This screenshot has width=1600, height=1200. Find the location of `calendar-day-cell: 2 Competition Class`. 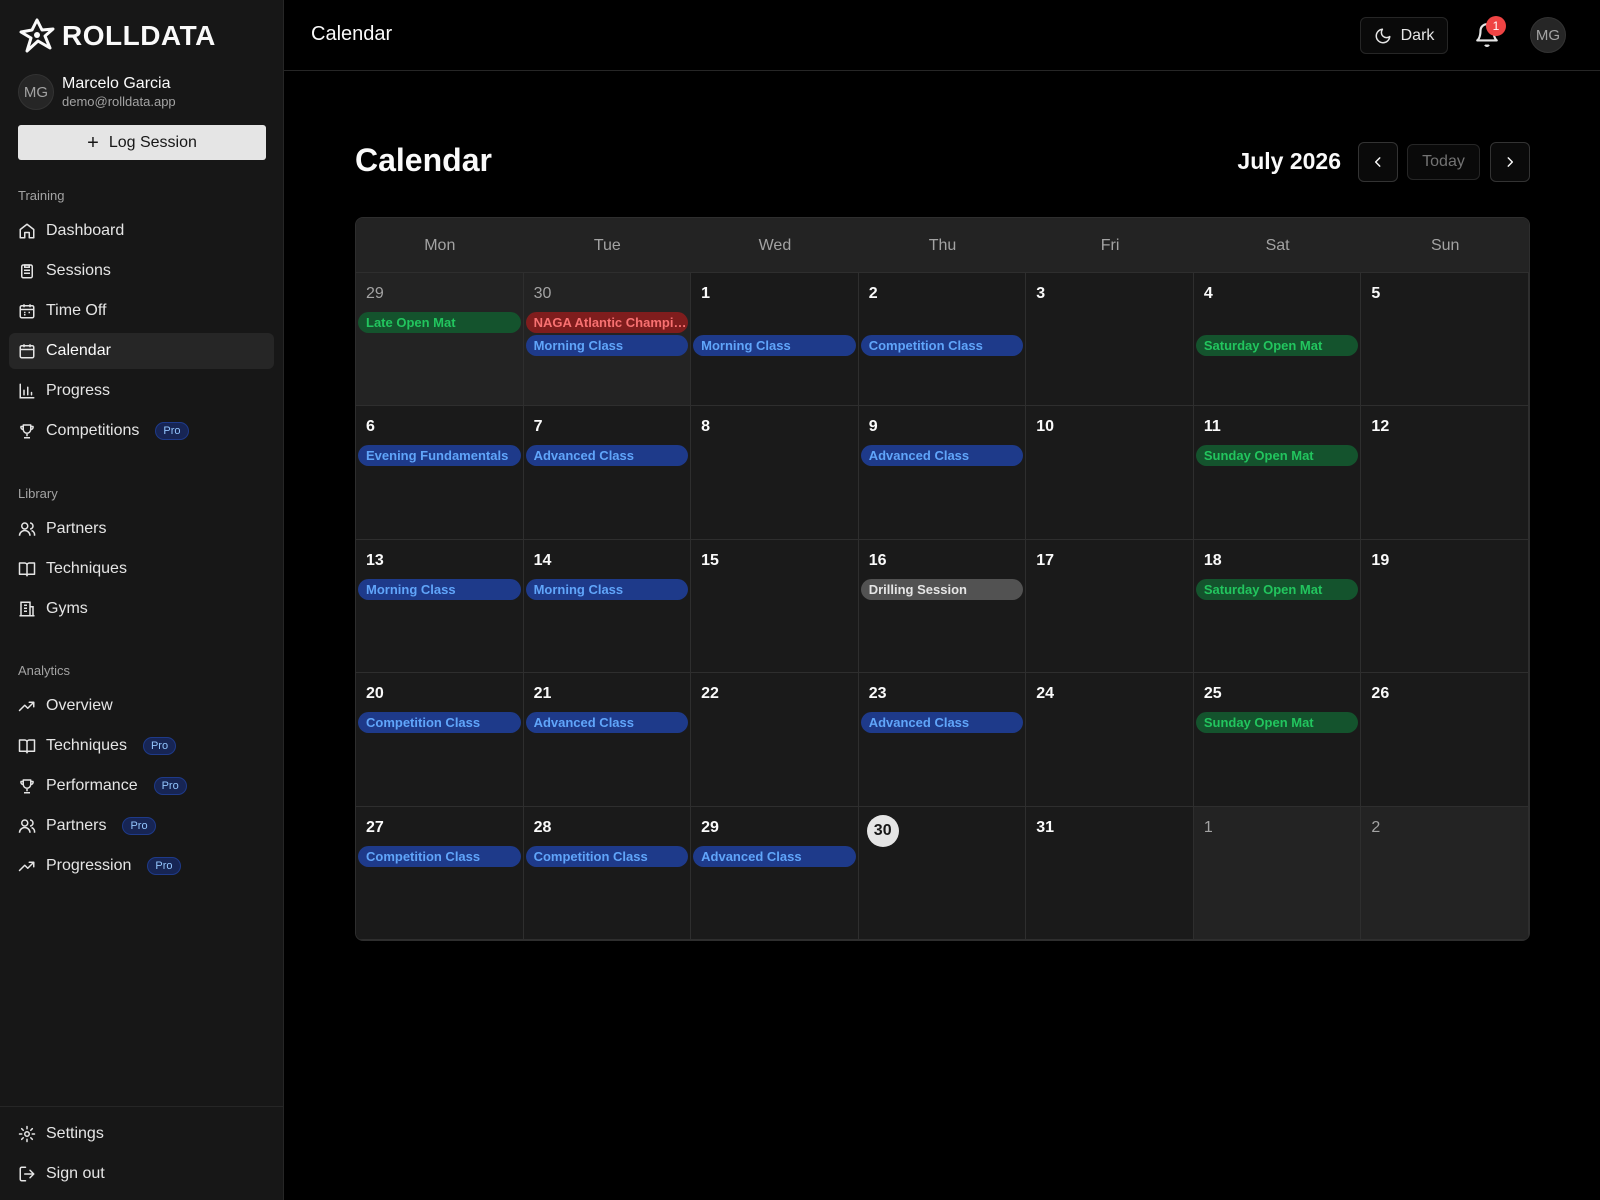

calendar-day-cell: 2 Competition Class is located at coordinates (942, 340).